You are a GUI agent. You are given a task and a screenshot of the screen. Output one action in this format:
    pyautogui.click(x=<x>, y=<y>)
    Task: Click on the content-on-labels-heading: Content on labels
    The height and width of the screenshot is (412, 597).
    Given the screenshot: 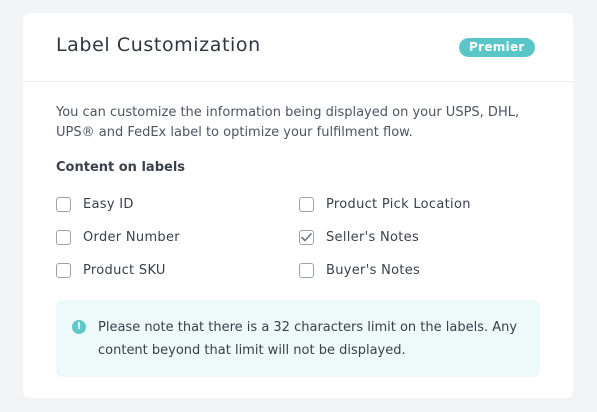 What is the action you would take?
    pyautogui.click(x=121, y=167)
    